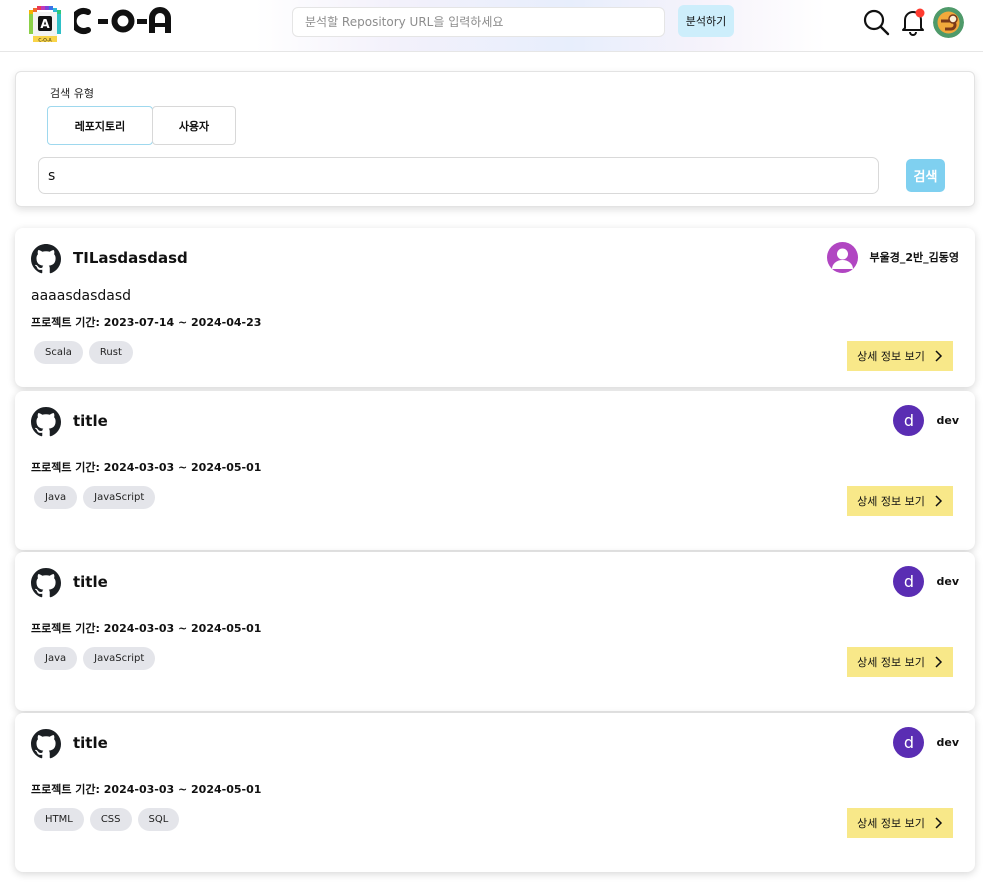 The image size is (983, 885). I want to click on language-tag: HTML, so click(59, 819).